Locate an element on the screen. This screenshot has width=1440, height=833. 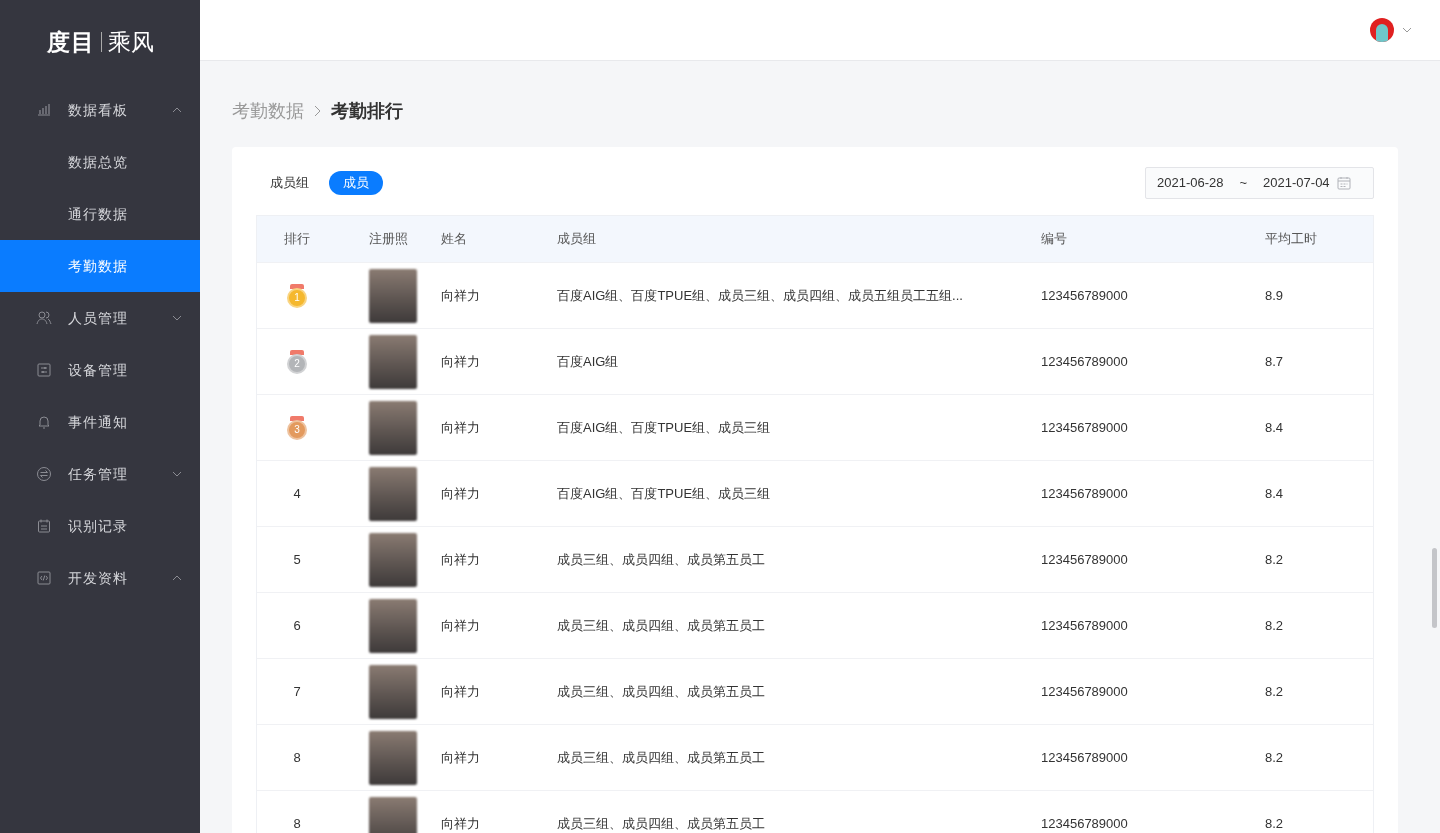
rank-number: 4 is located at coordinates (297, 493).